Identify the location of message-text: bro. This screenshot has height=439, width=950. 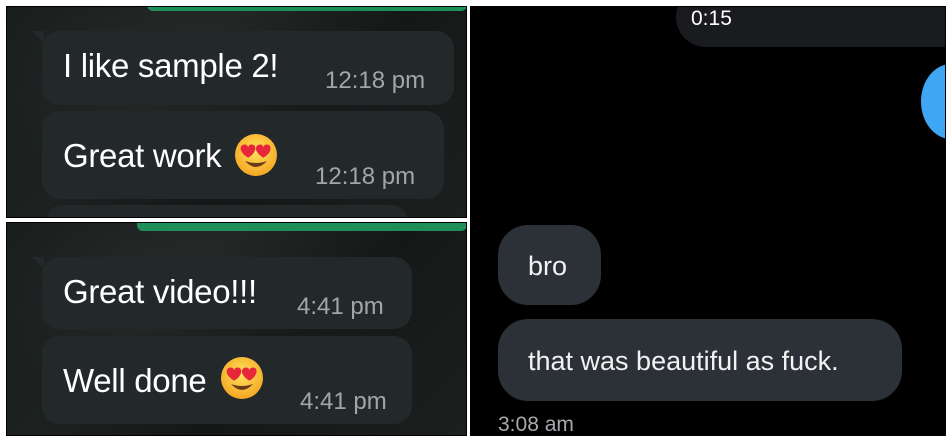
(548, 266).